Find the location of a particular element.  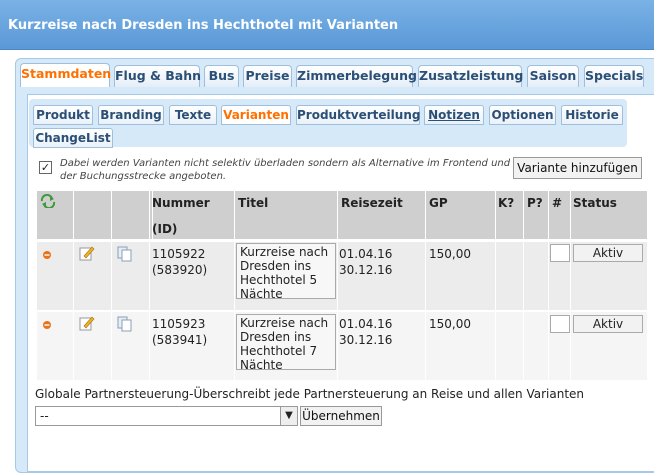

row-id: (583920) is located at coordinates (180, 270).